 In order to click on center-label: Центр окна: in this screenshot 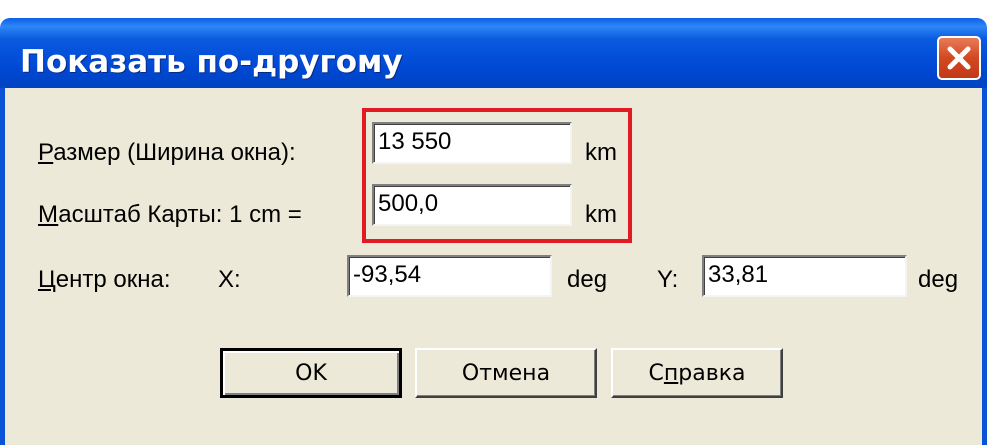, I will do `click(104, 279)`.